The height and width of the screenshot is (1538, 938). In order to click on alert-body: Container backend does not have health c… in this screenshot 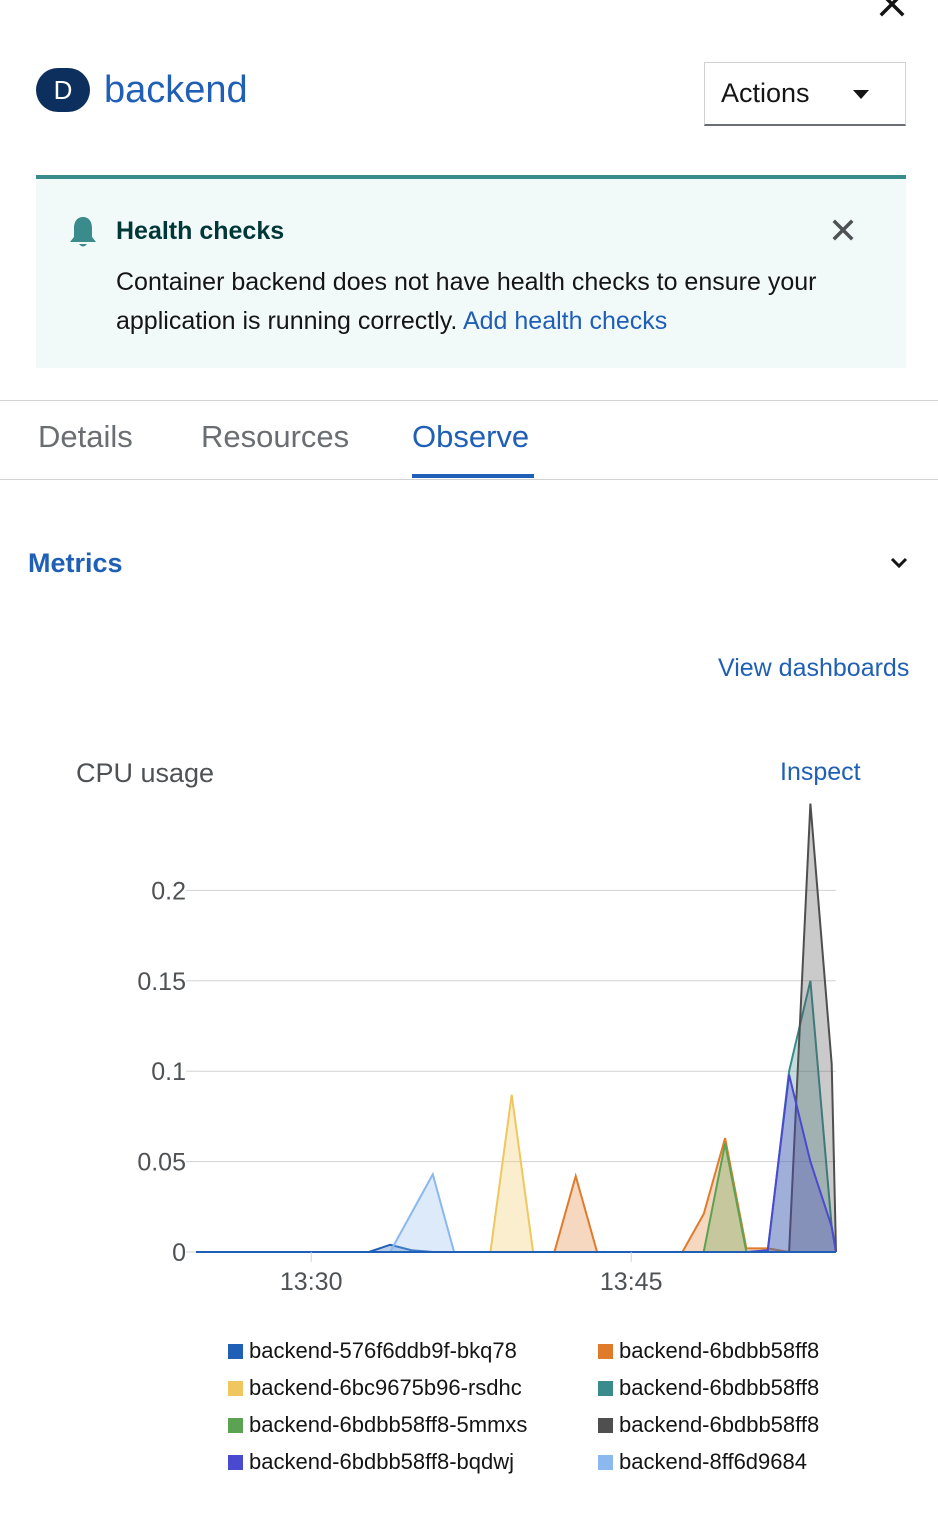, I will do `click(496, 302)`.